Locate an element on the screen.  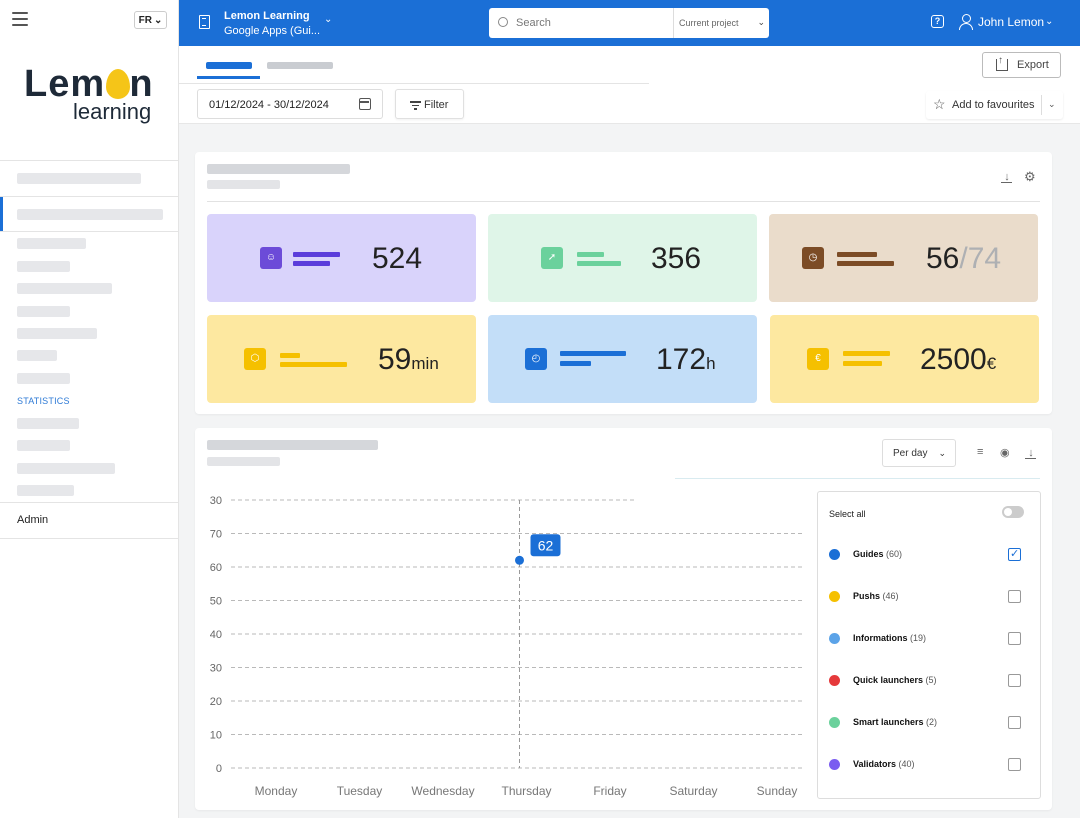
building-icon is located at coordinates (204, 22).